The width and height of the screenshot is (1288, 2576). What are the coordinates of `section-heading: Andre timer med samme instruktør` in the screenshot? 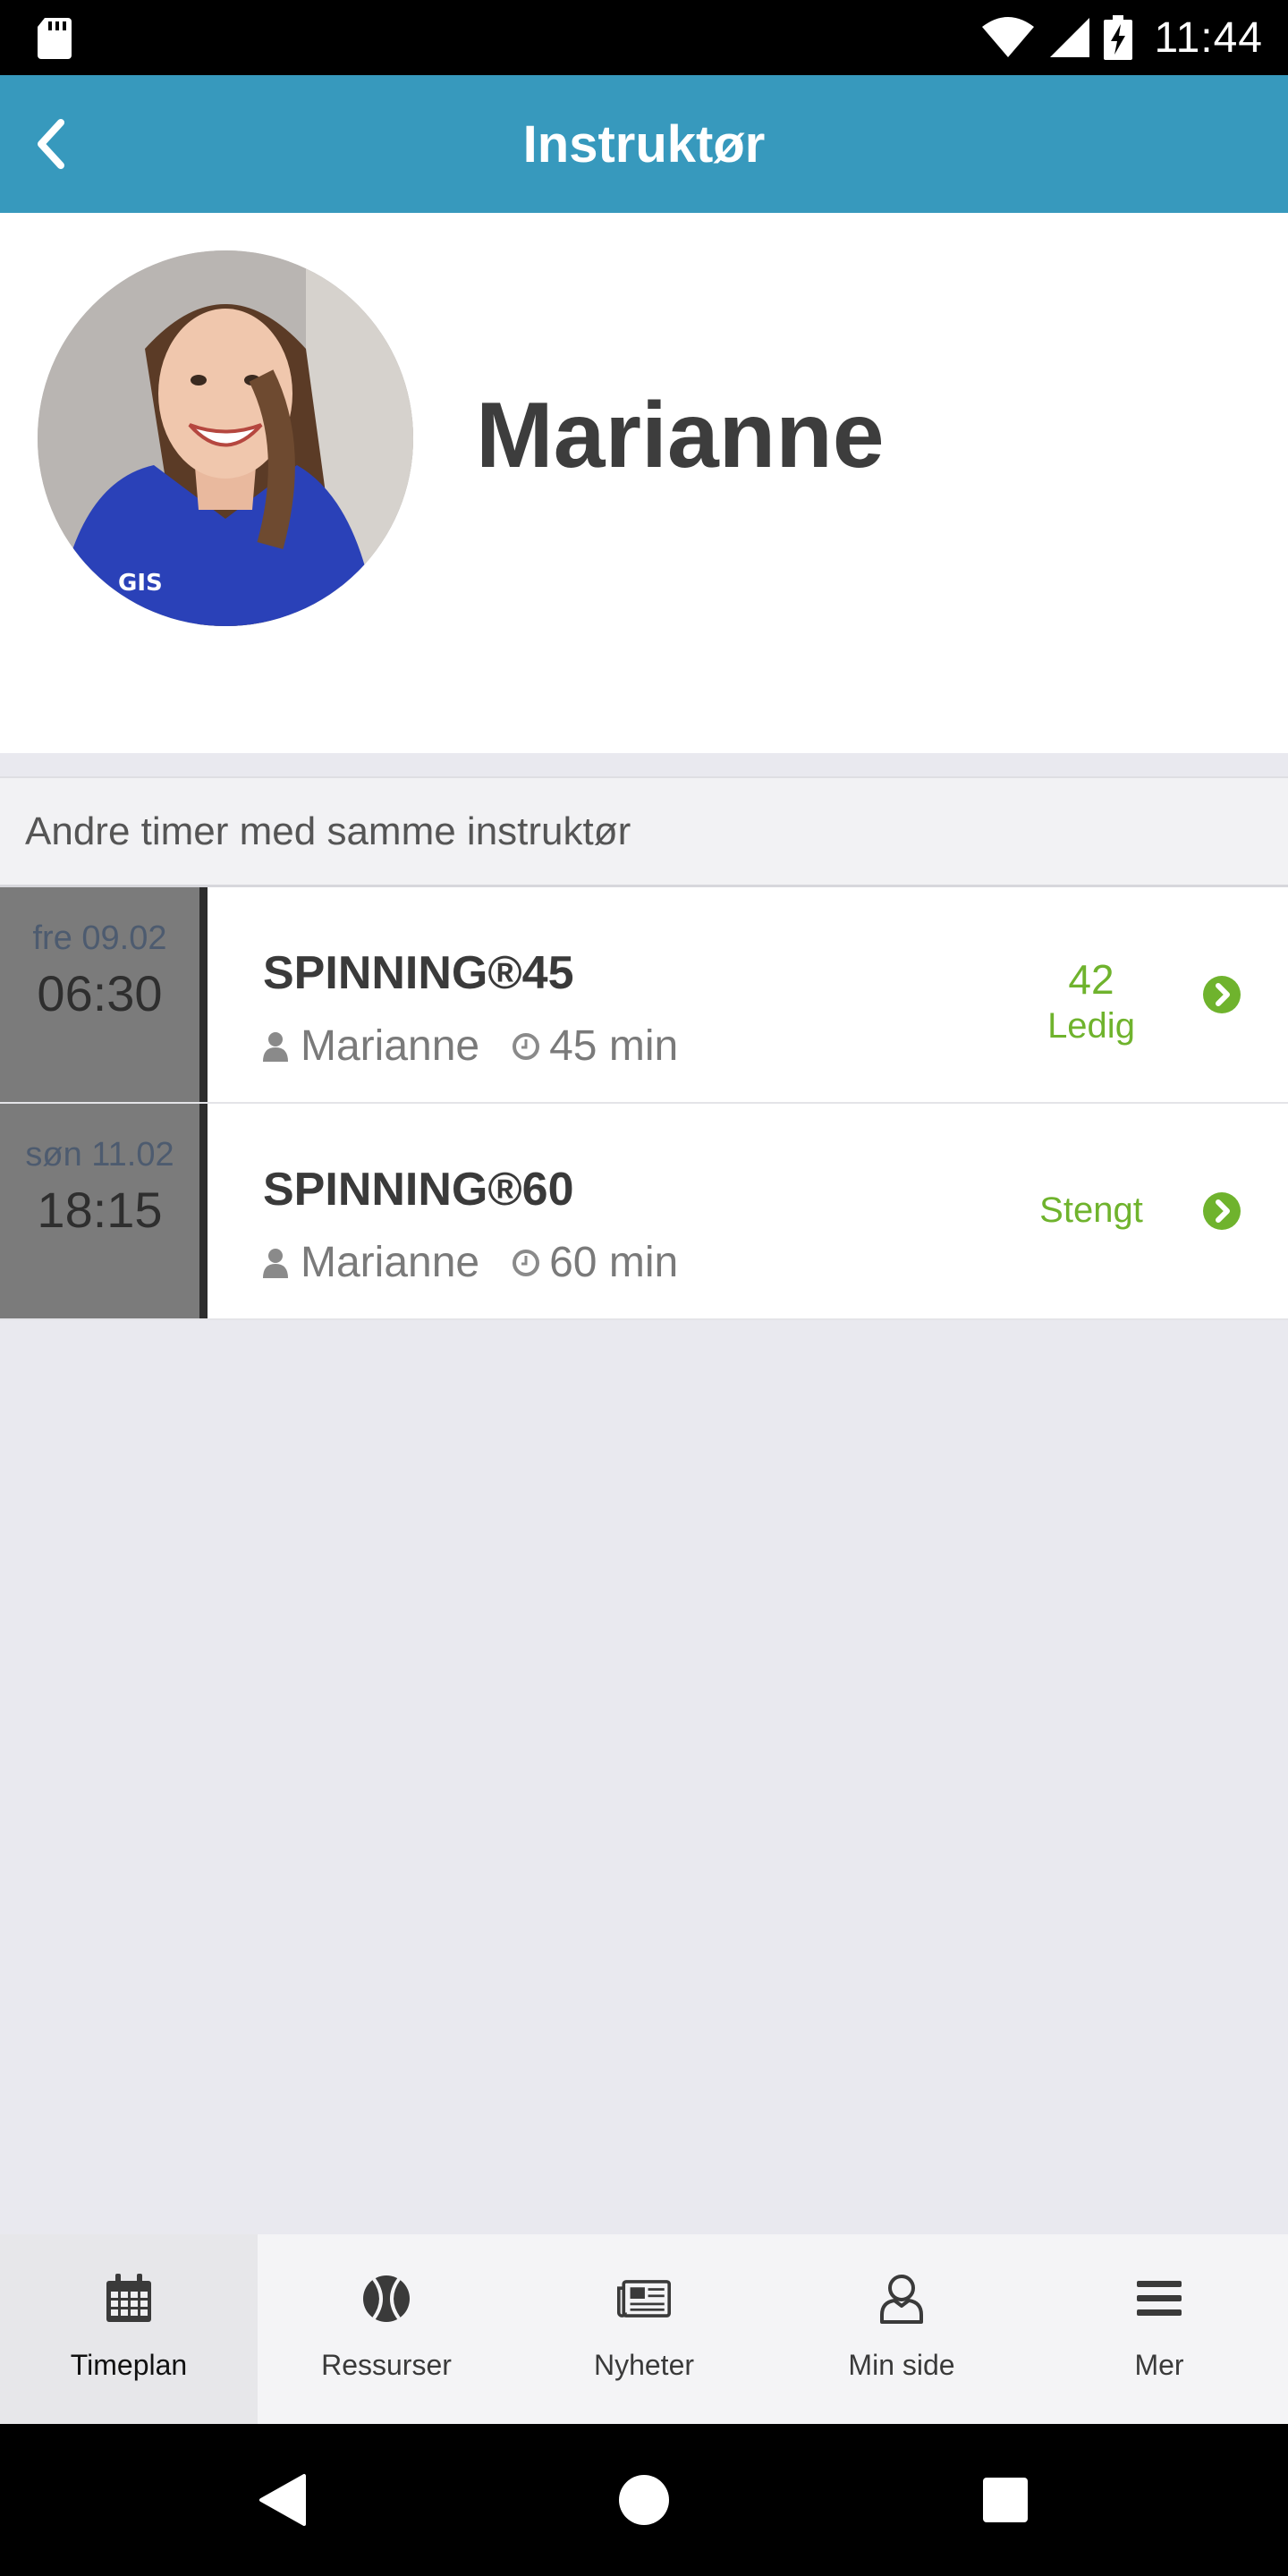 It's located at (644, 831).